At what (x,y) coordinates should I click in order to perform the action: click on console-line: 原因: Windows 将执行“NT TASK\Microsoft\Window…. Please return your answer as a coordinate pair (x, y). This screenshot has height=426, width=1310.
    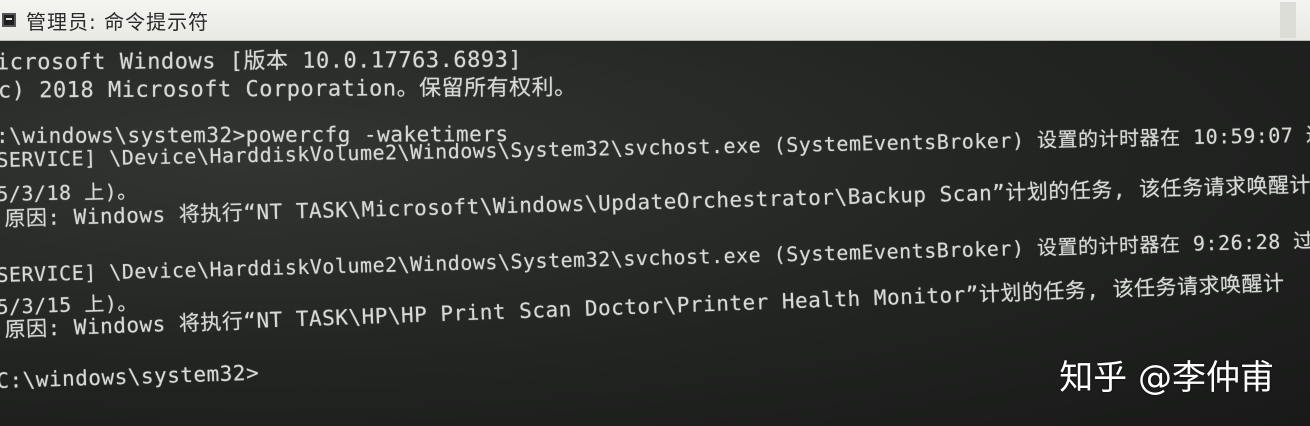
    Looking at the image, I should click on (657, 201).